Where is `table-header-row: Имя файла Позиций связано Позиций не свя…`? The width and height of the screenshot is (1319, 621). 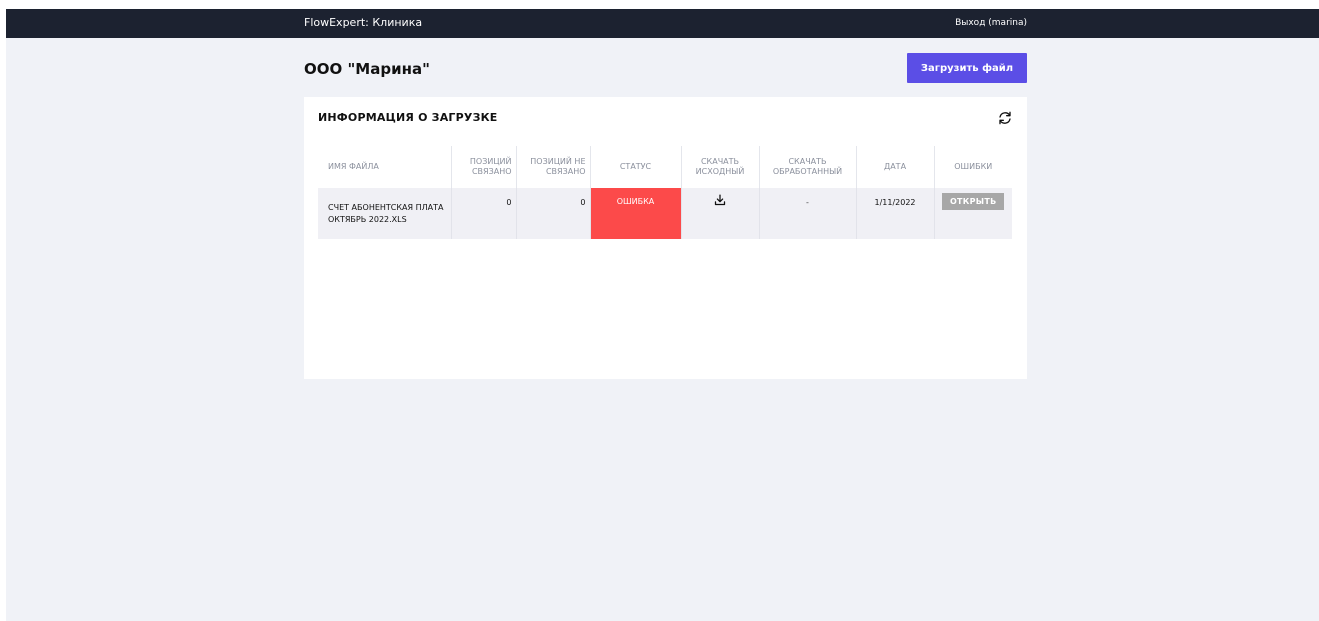
table-header-row: Имя файла Позиций связано Позиций не свя… is located at coordinates (665, 167).